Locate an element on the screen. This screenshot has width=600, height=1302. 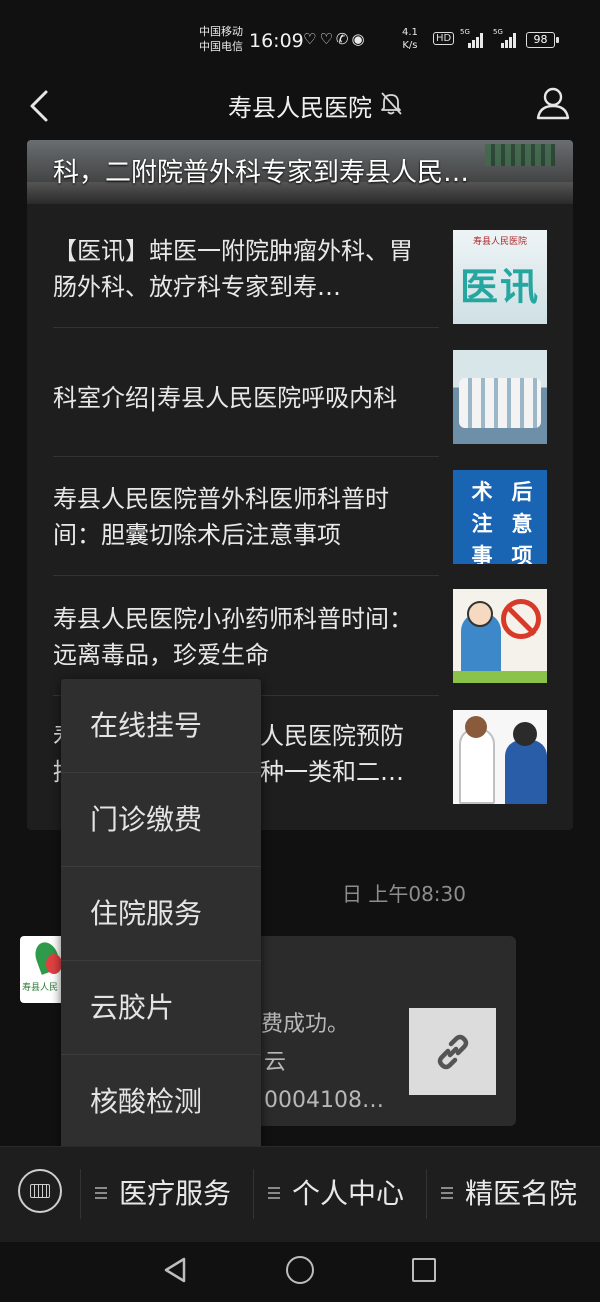
menu-item-inpatient-service: 住院服务 is located at coordinates (161, 914).